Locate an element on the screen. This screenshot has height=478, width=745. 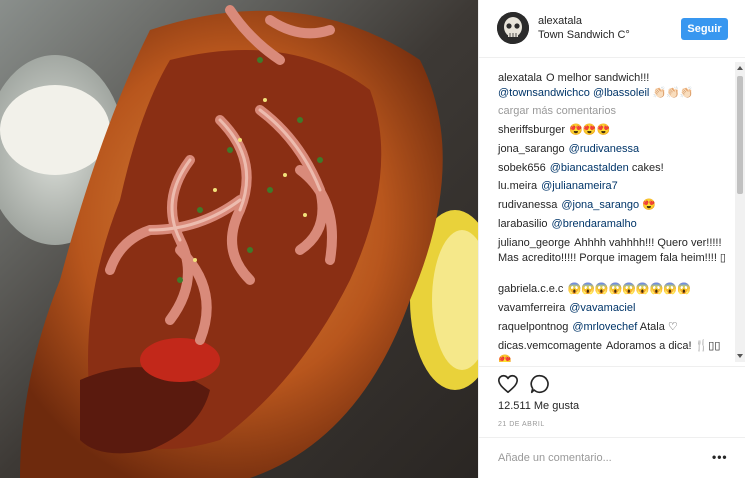
comment-item: lu.meira @julianameira7 is located at coordinates (616, 186).